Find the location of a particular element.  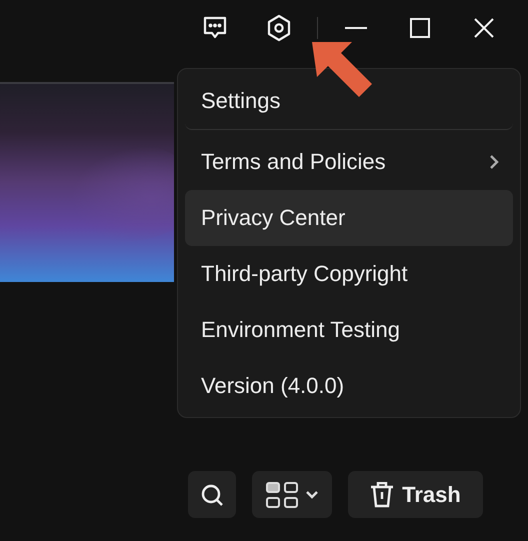

menu-item: Privacy Center is located at coordinates (349, 218).